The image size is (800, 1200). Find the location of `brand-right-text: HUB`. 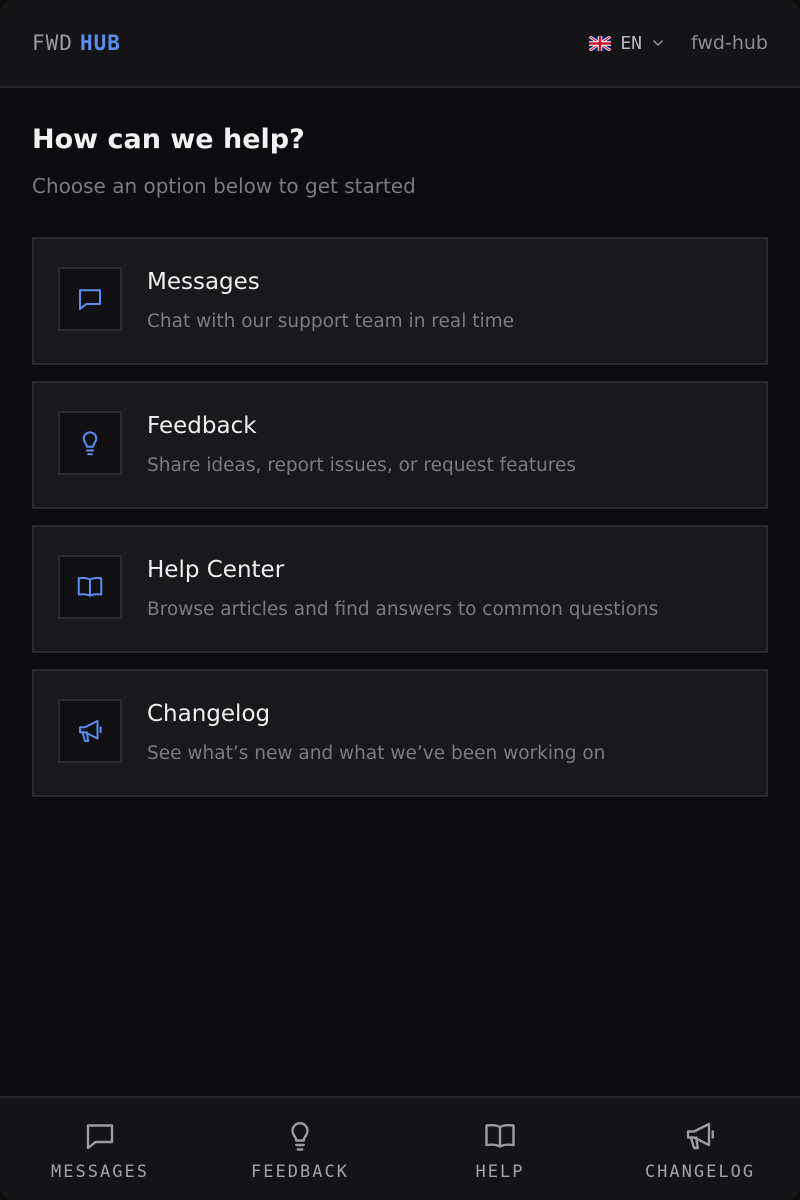

brand-right-text: HUB is located at coordinates (100, 43).